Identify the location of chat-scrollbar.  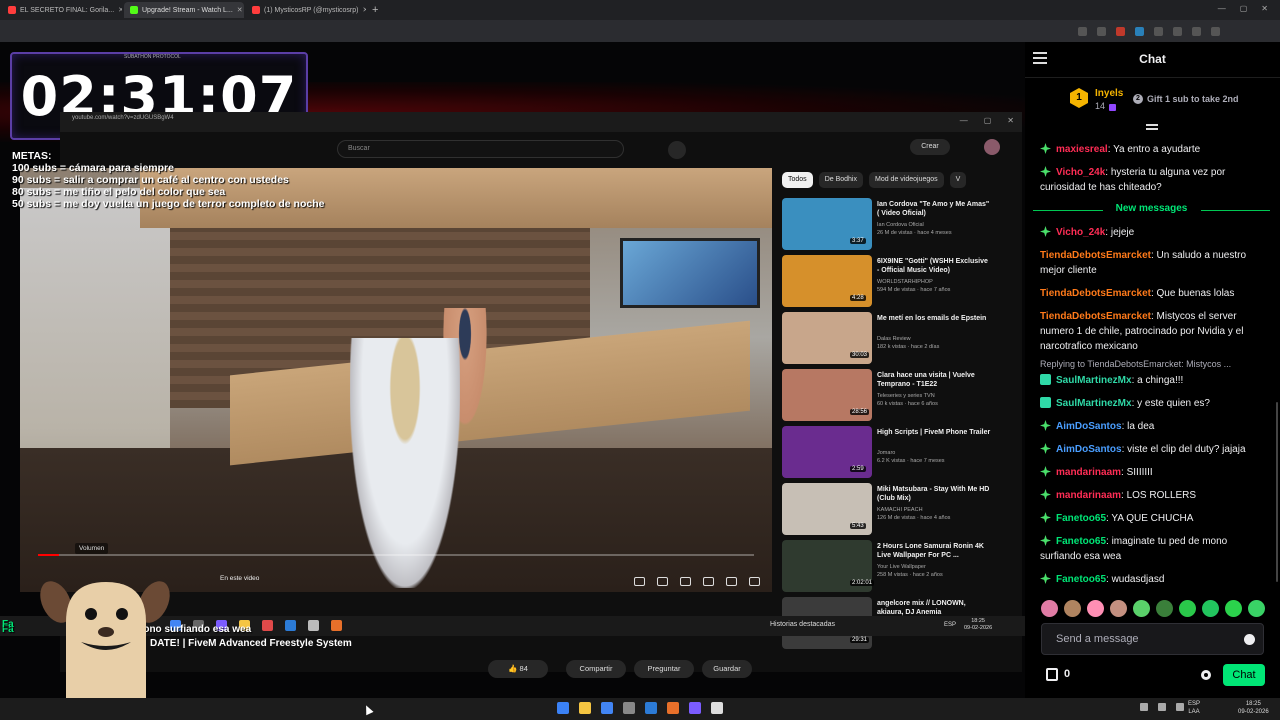
(1277, 492).